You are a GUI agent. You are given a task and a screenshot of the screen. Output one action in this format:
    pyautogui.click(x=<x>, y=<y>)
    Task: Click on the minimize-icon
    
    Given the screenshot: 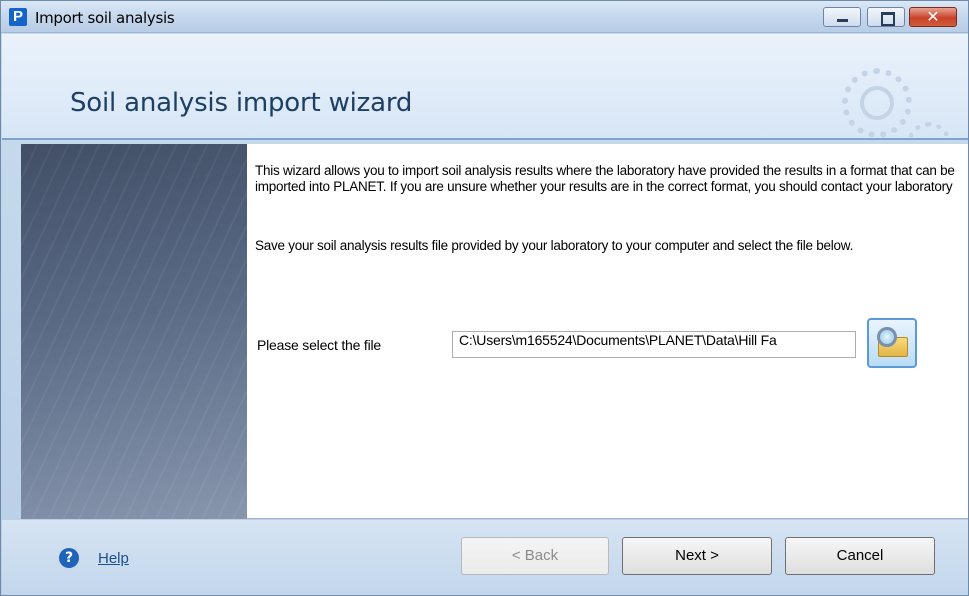 What is the action you would take?
    pyautogui.click(x=842, y=17)
    